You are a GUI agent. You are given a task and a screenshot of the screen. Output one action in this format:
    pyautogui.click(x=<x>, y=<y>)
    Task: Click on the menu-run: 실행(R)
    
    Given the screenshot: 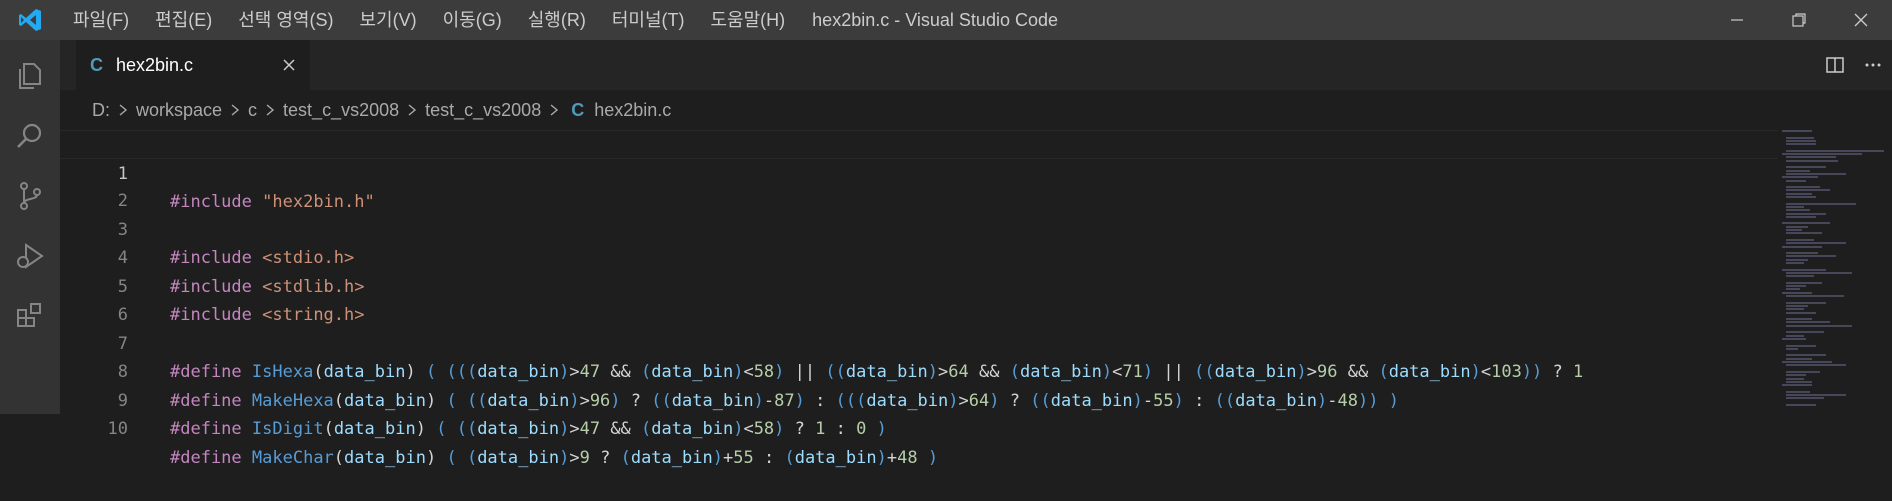 What is the action you would take?
    pyautogui.click(x=557, y=20)
    